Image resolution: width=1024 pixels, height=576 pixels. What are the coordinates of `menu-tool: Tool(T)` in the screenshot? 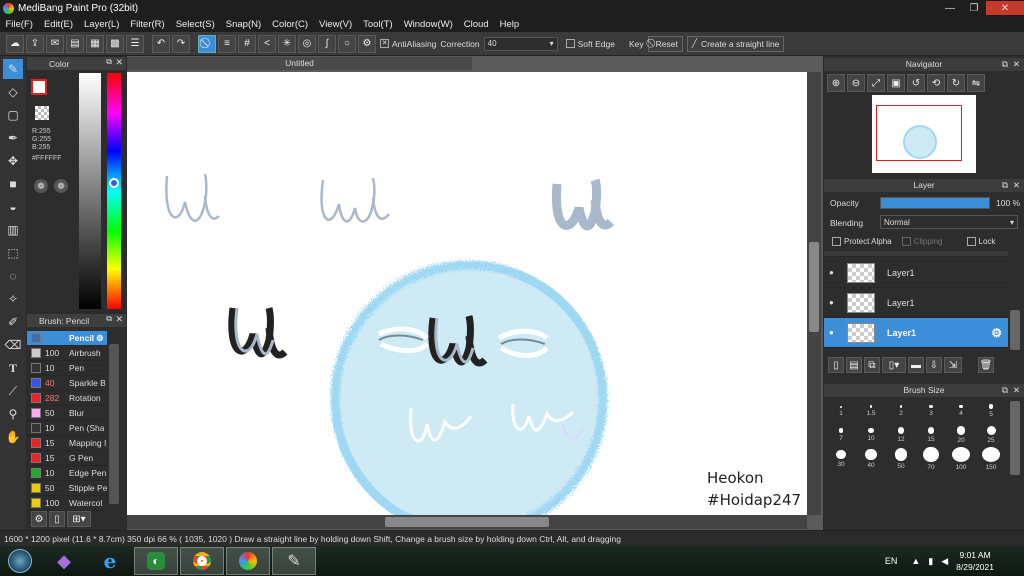 It's located at (378, 24).